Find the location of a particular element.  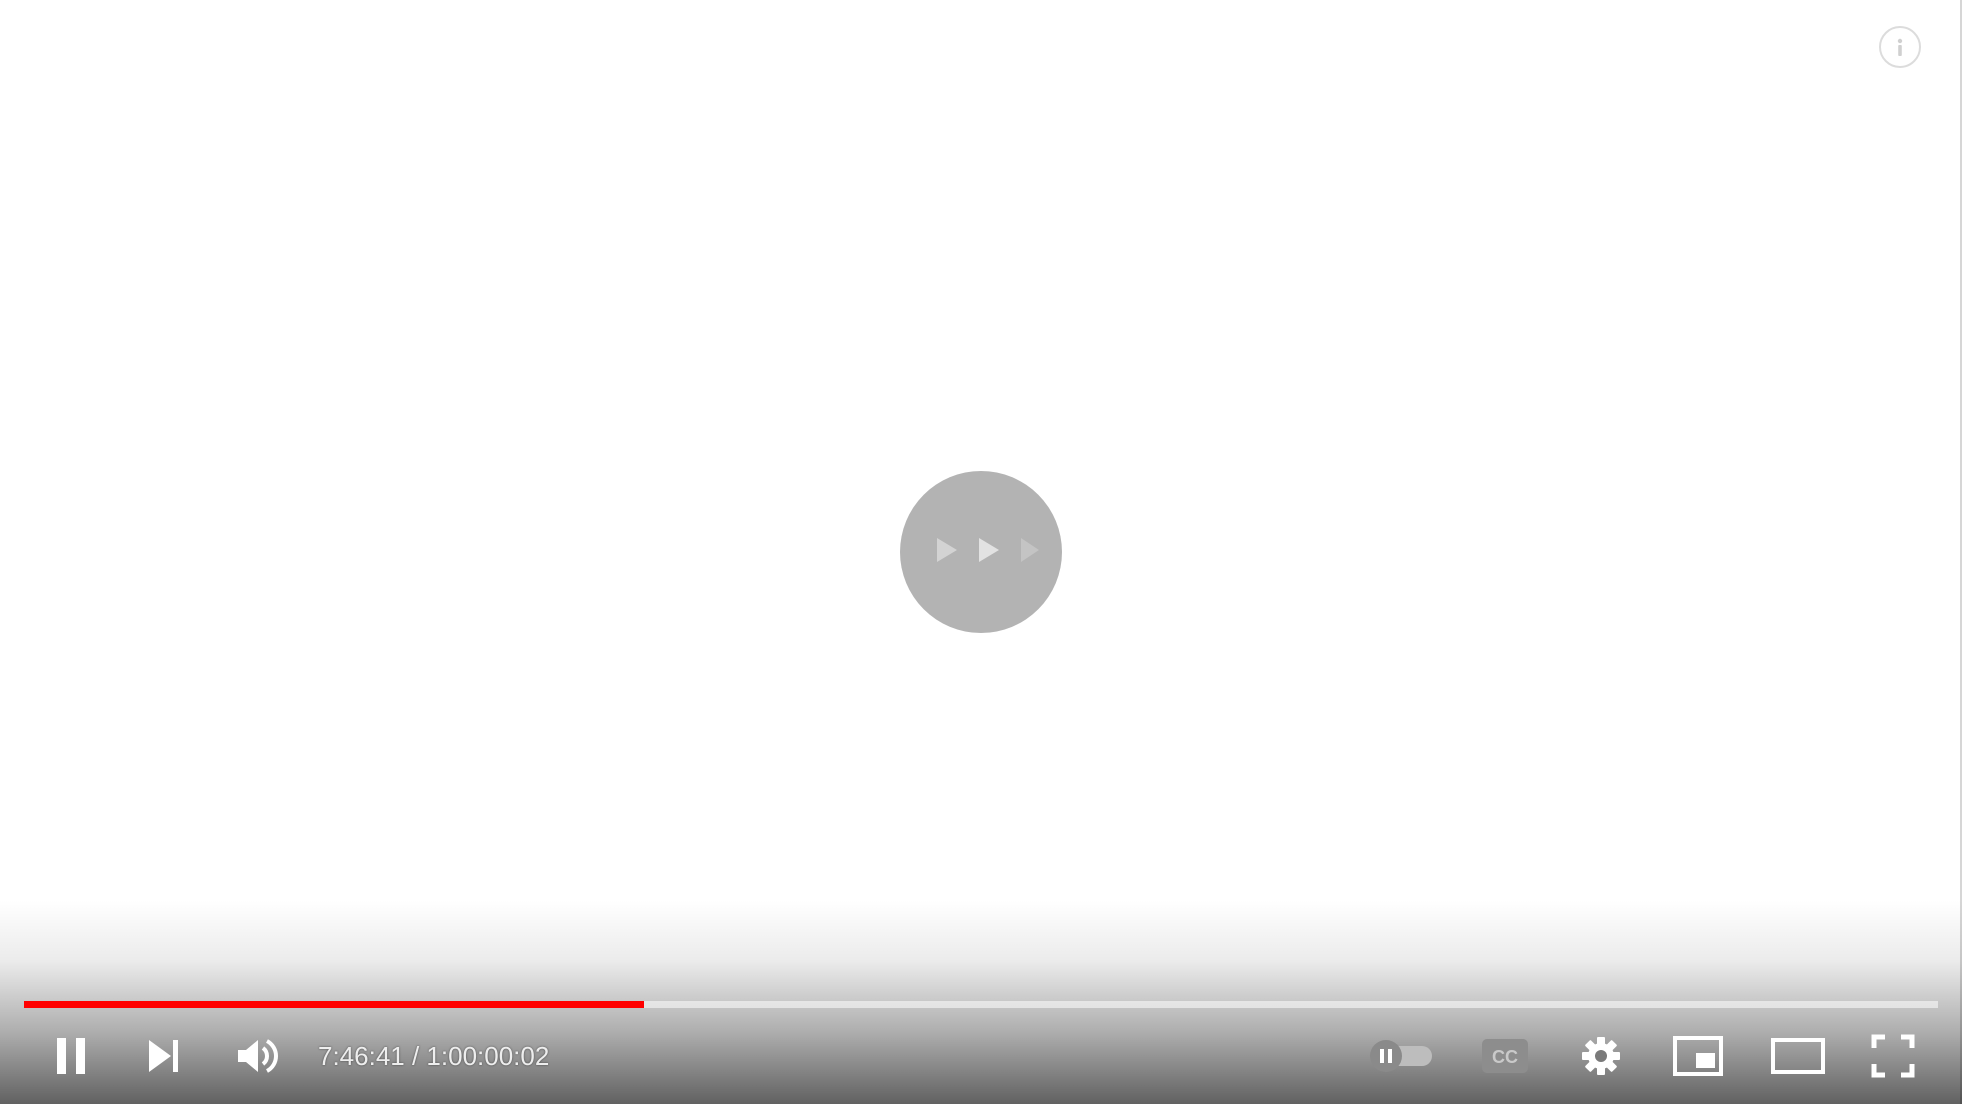

volume-icon is located at coordinates (257, 1056).